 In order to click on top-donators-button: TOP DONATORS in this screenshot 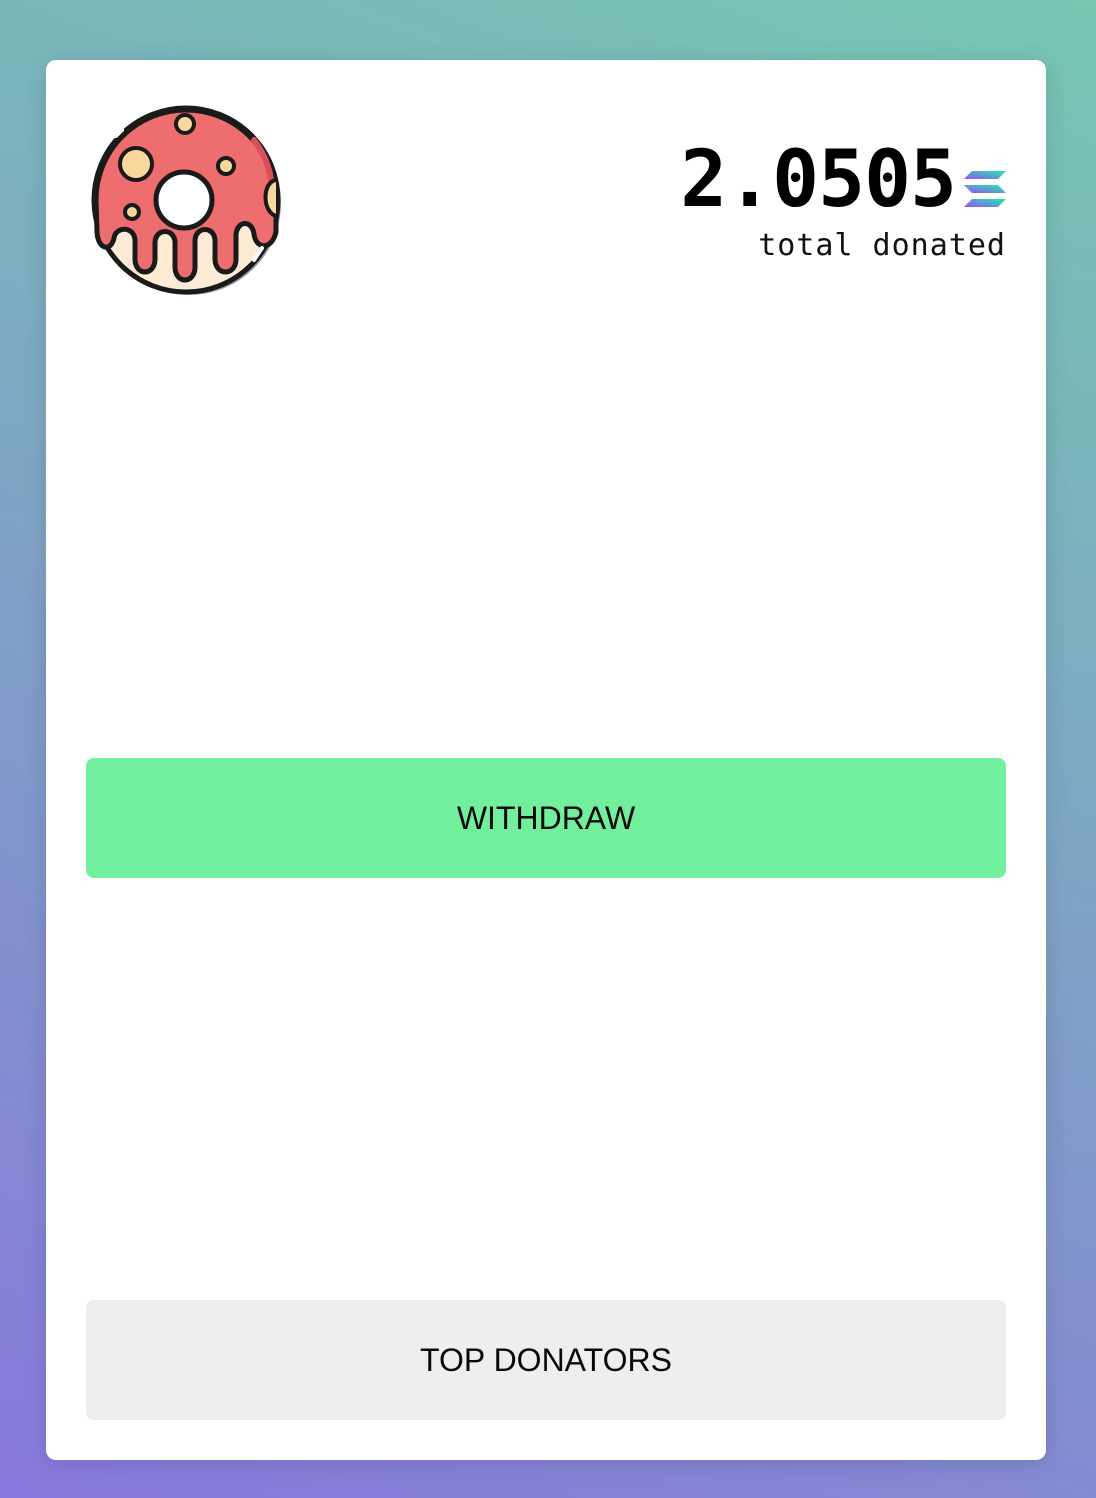, I will do `click(546, 1360)`.